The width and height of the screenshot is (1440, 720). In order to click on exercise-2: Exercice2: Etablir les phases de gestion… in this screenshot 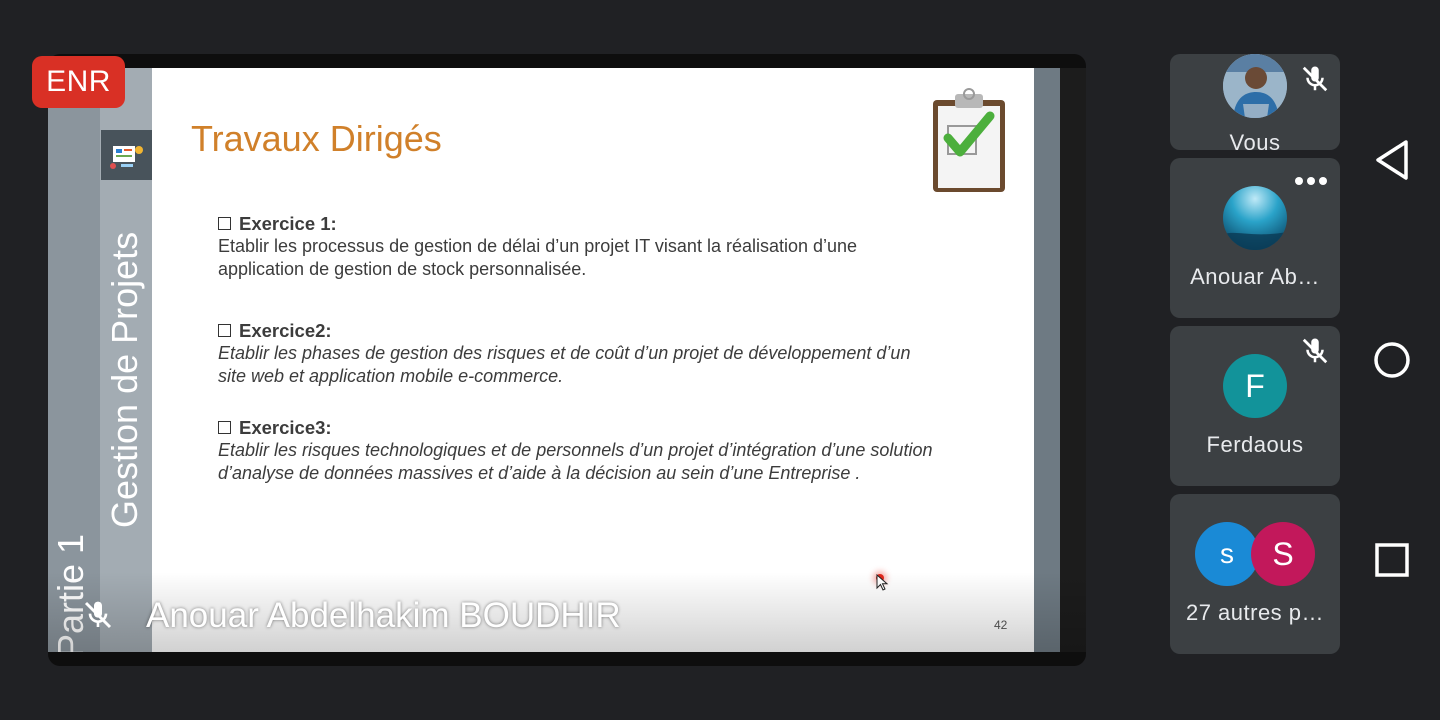, I will do `click(564, 353)`.